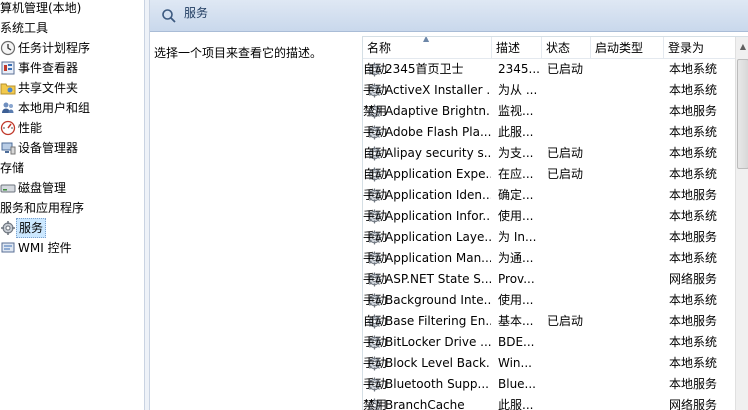 The image size is (748, 410). Describe the element at coordinates (548, 237) in the screenshot. I see `table-row: Application Laye... 为 In... 手动 本地服务` at that location.